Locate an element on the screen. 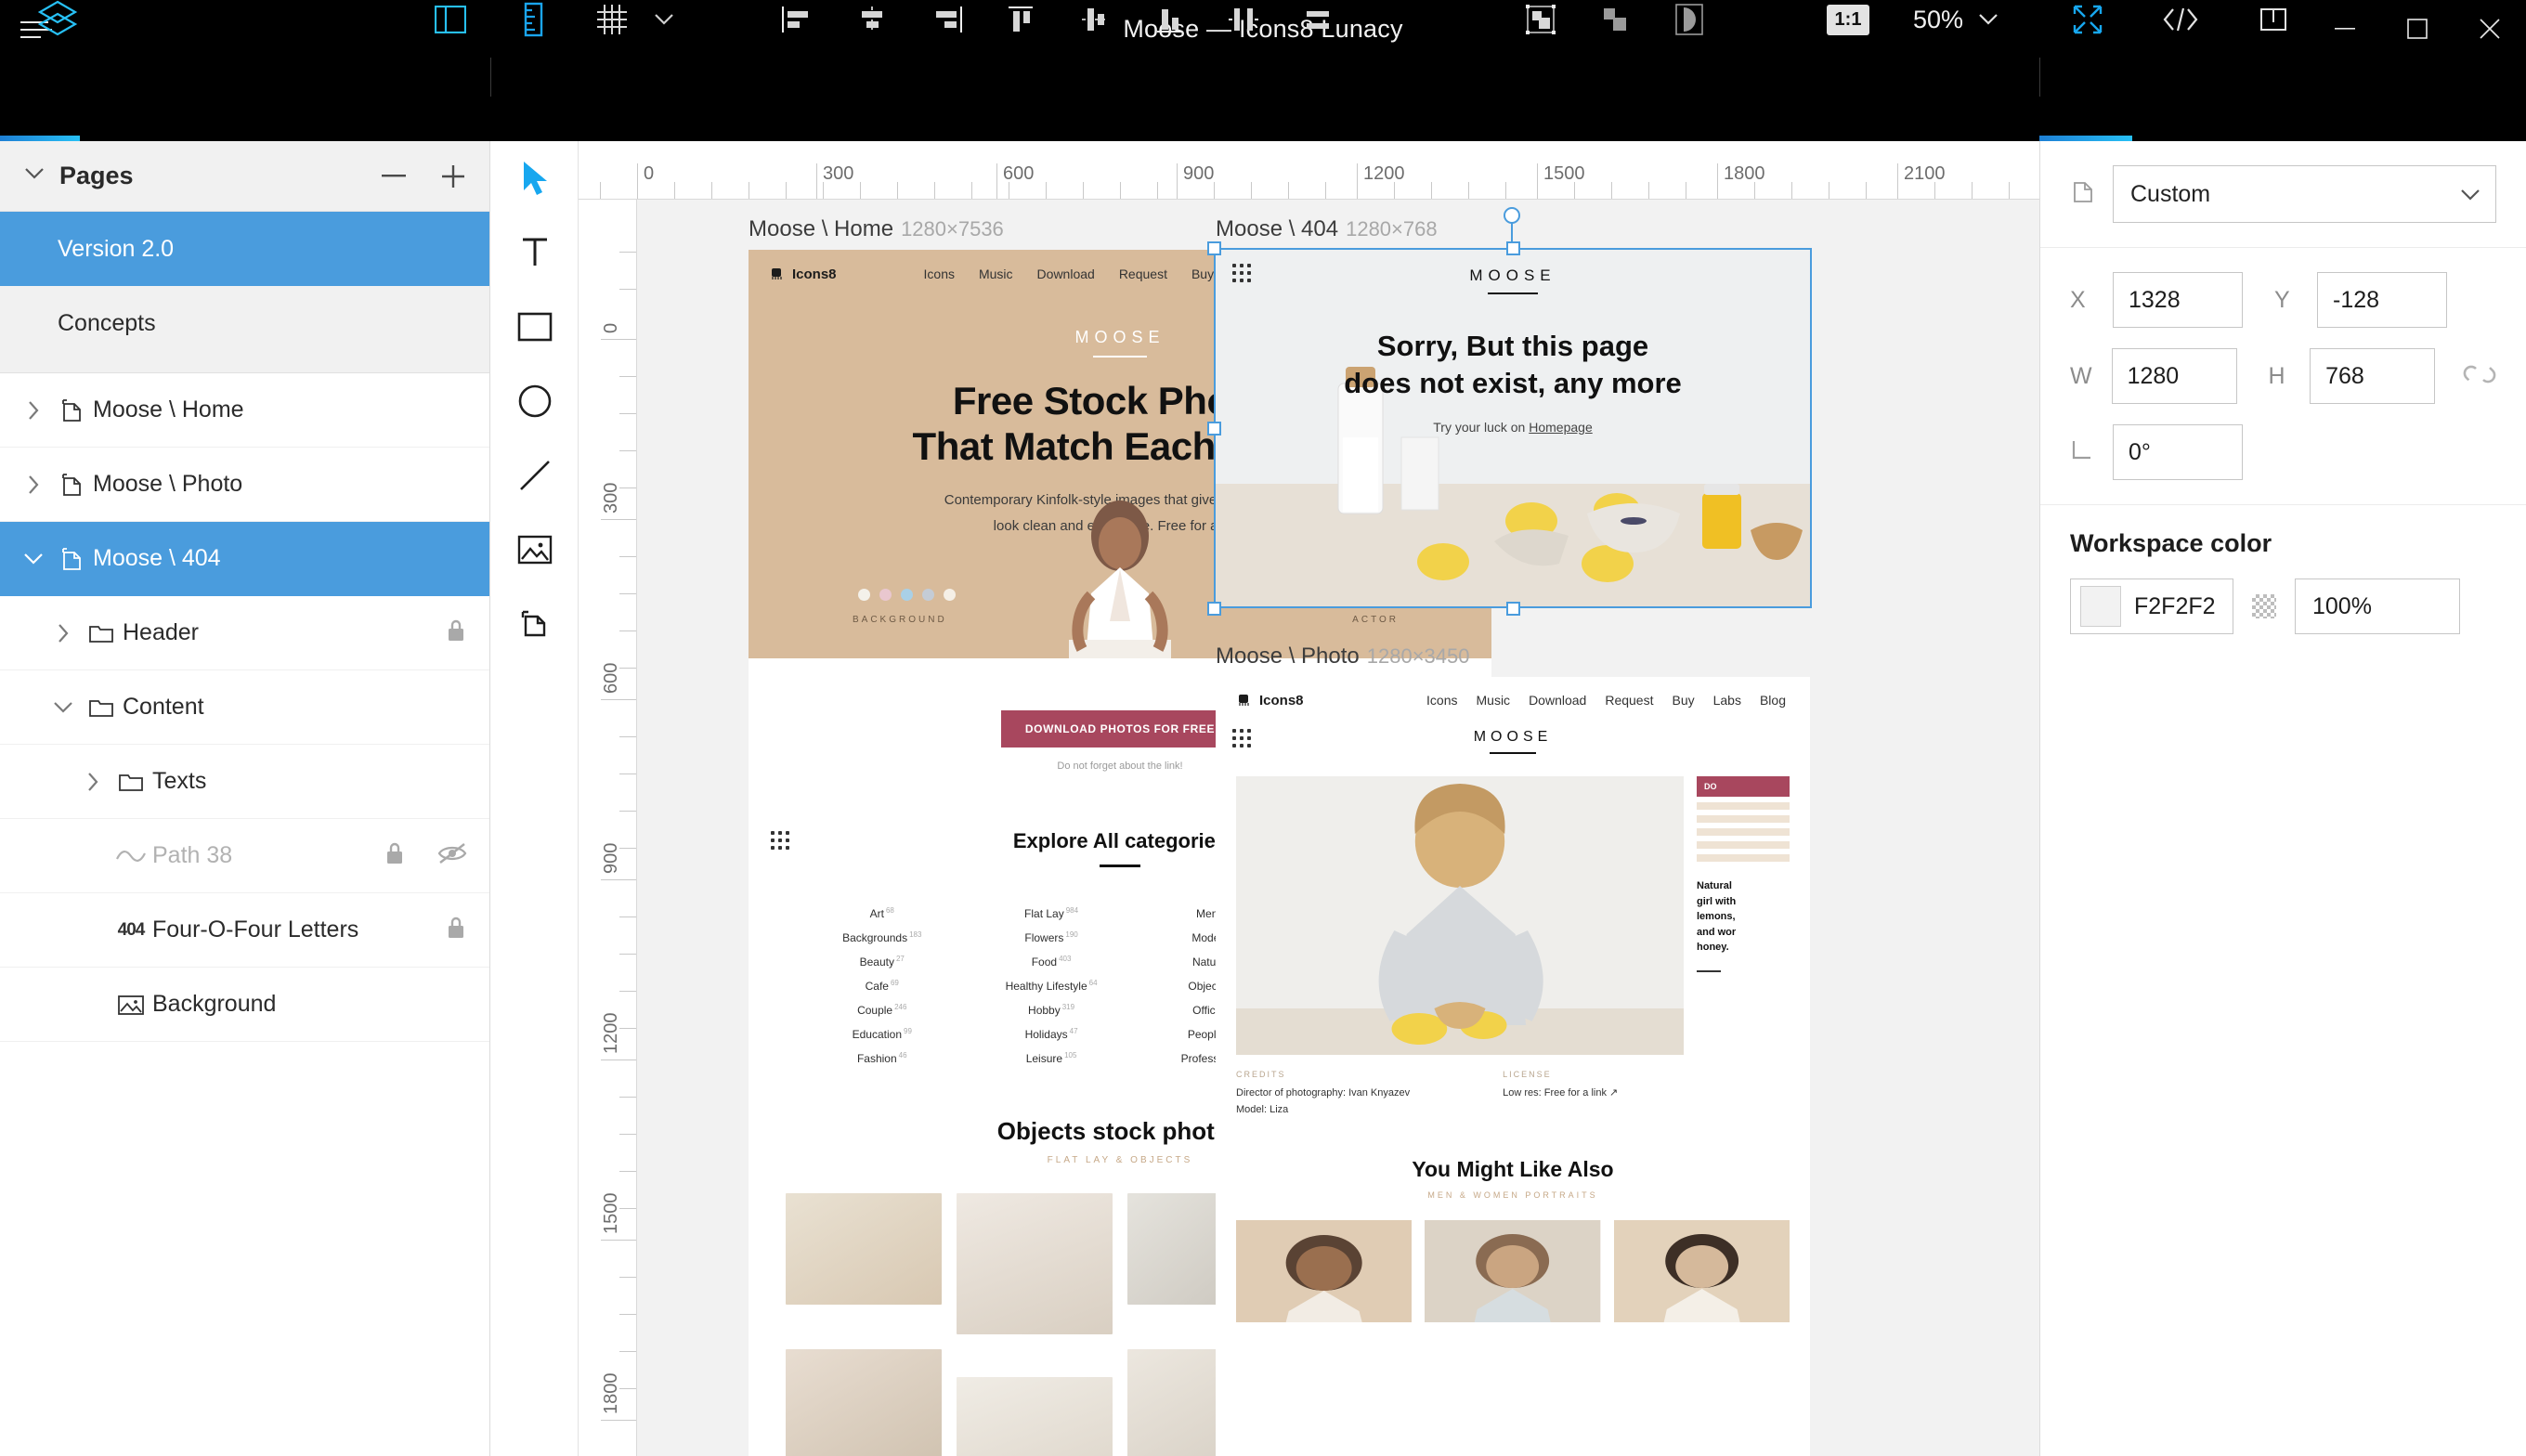 The image size is (2526, 1456). left-panel-toggle-icon is located at coordinates (450, 29).